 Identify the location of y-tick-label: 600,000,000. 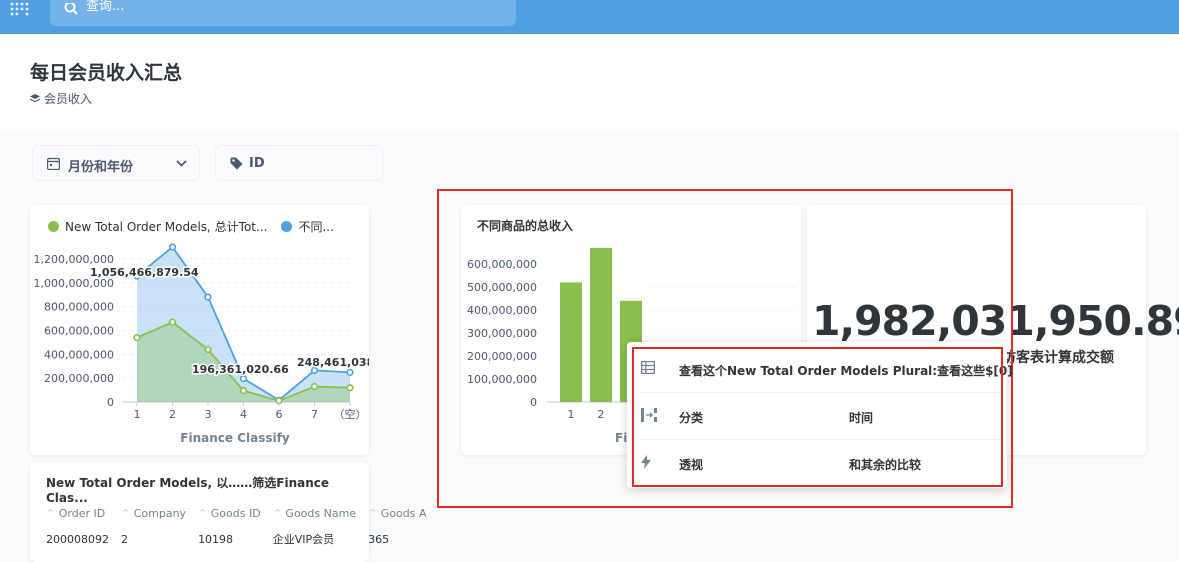
(79, 330).